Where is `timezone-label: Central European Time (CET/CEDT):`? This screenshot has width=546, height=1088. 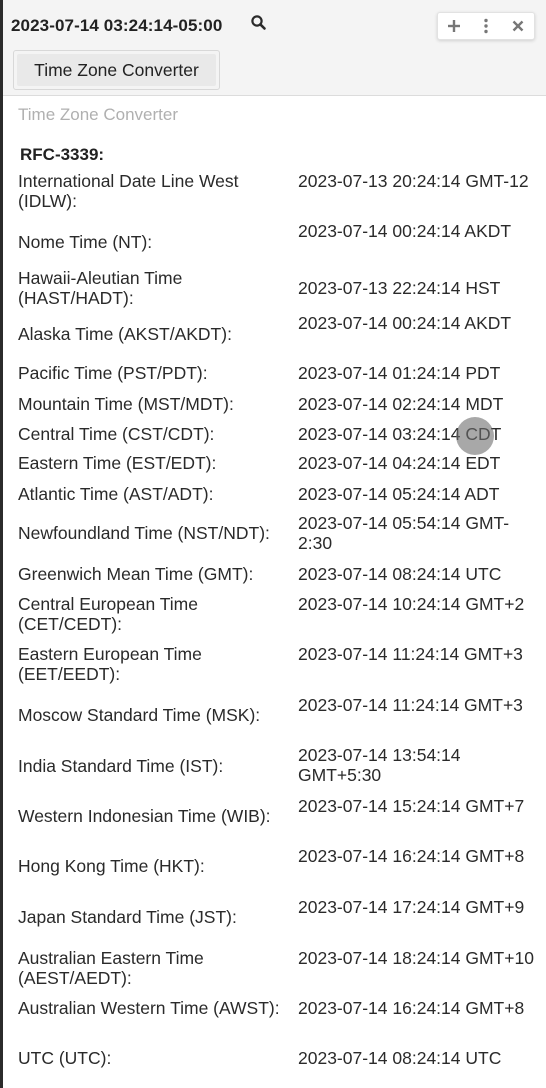 timezone-label: Central European Time (CET/CEDT): is located at coordinates (108, 614).